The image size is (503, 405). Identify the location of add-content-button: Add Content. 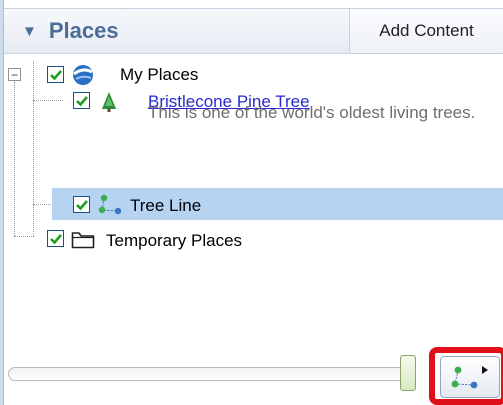
(426, 31).